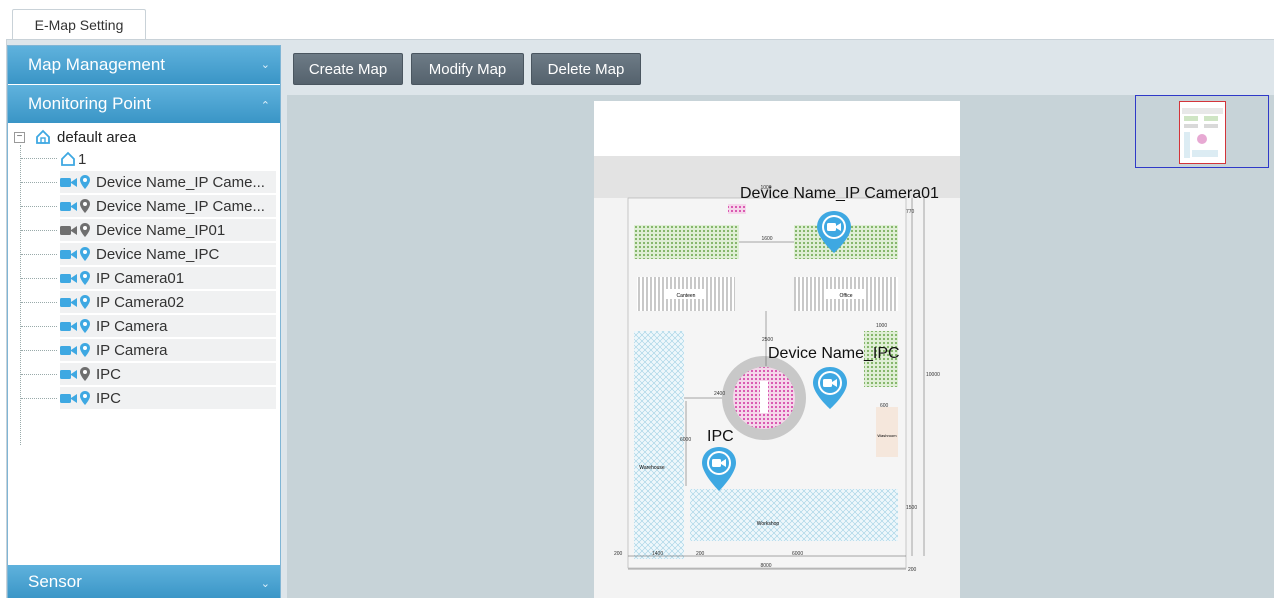  I want to click on overview-thumbnail, so click(1202, 133).